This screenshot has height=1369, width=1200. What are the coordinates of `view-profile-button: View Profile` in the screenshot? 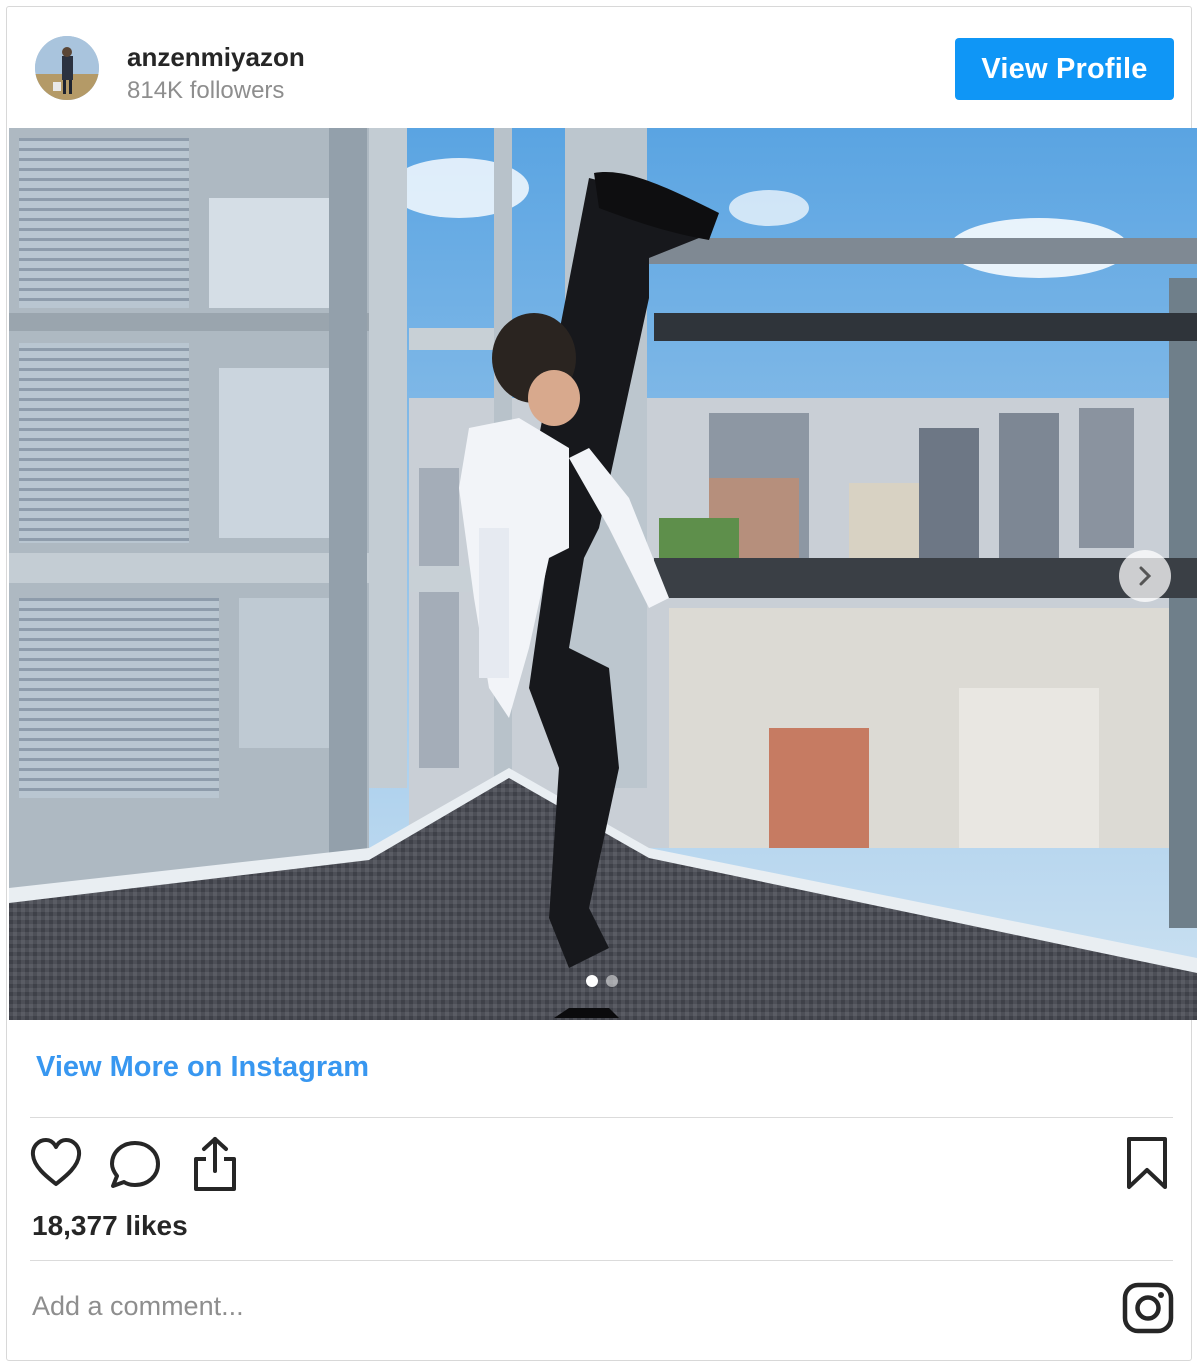 It's located at (1064, 69).